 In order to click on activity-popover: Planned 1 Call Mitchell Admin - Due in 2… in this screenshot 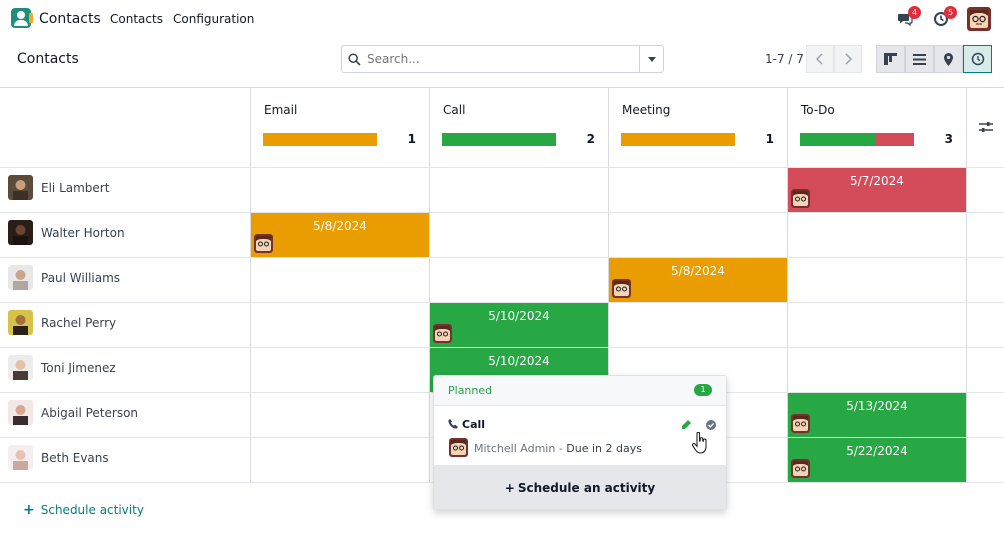, I will do `click(580, 442)`.